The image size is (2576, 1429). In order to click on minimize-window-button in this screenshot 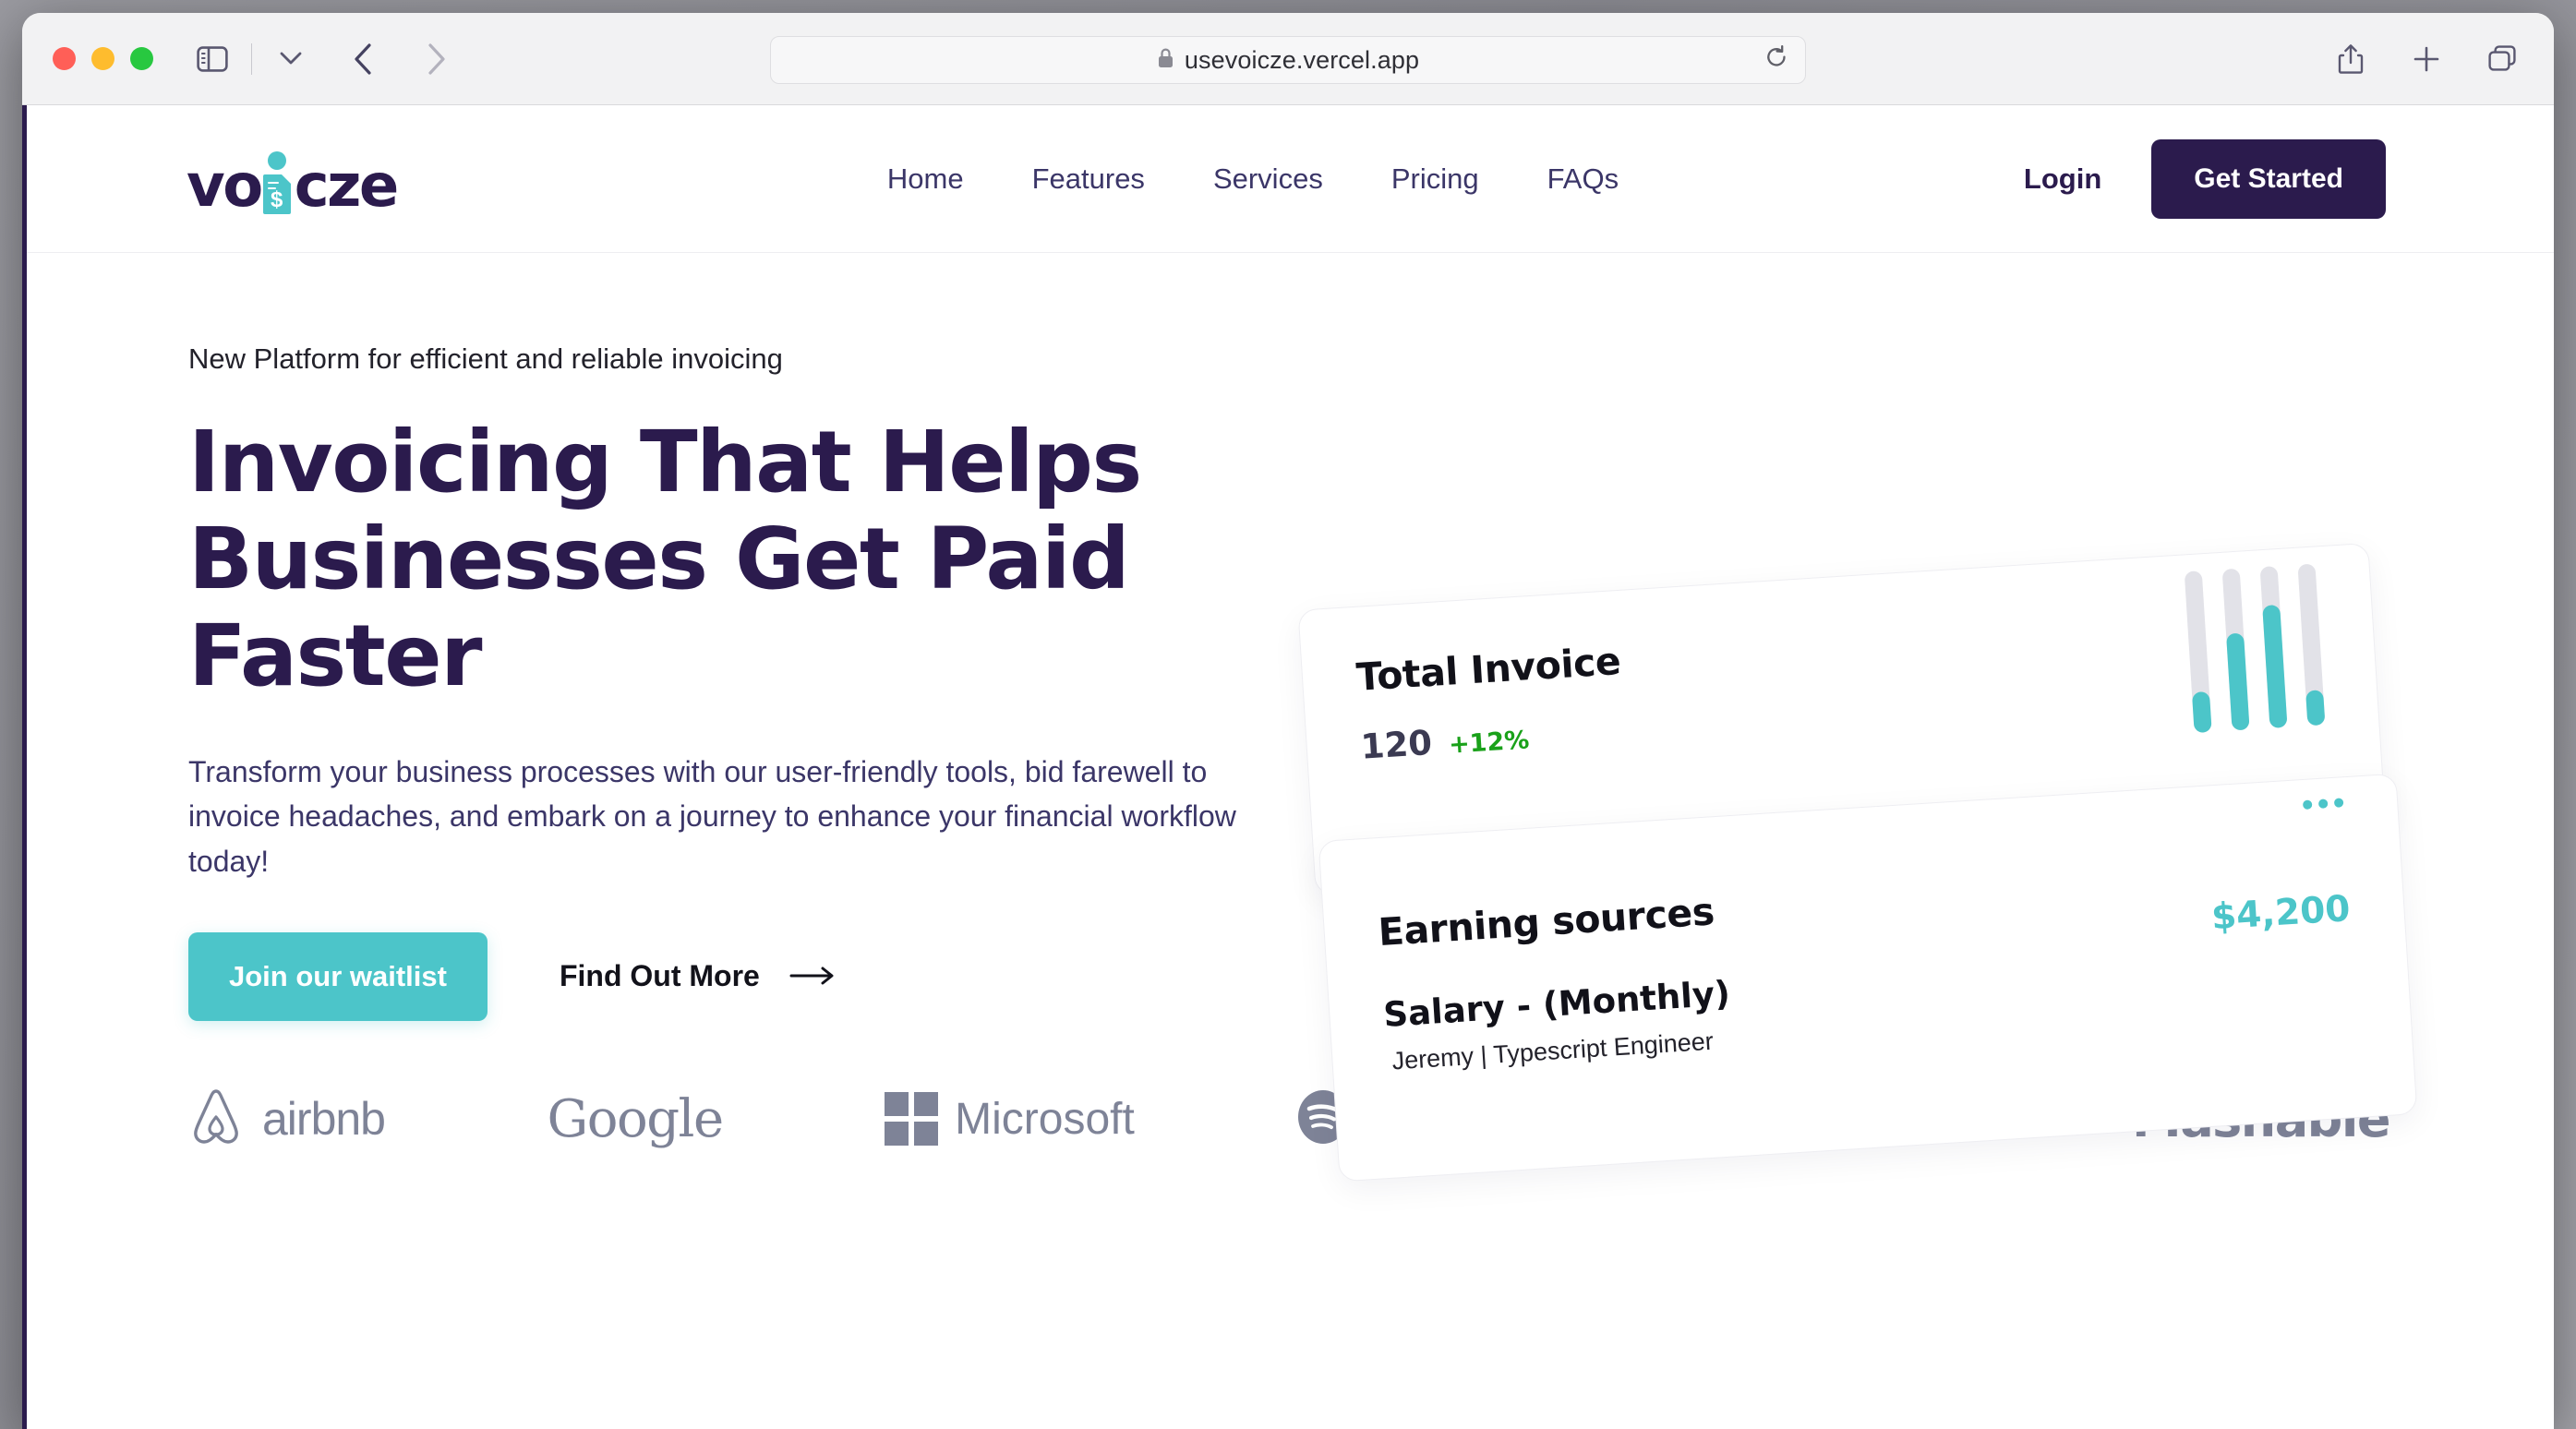, I will do `click(102, 59)`.